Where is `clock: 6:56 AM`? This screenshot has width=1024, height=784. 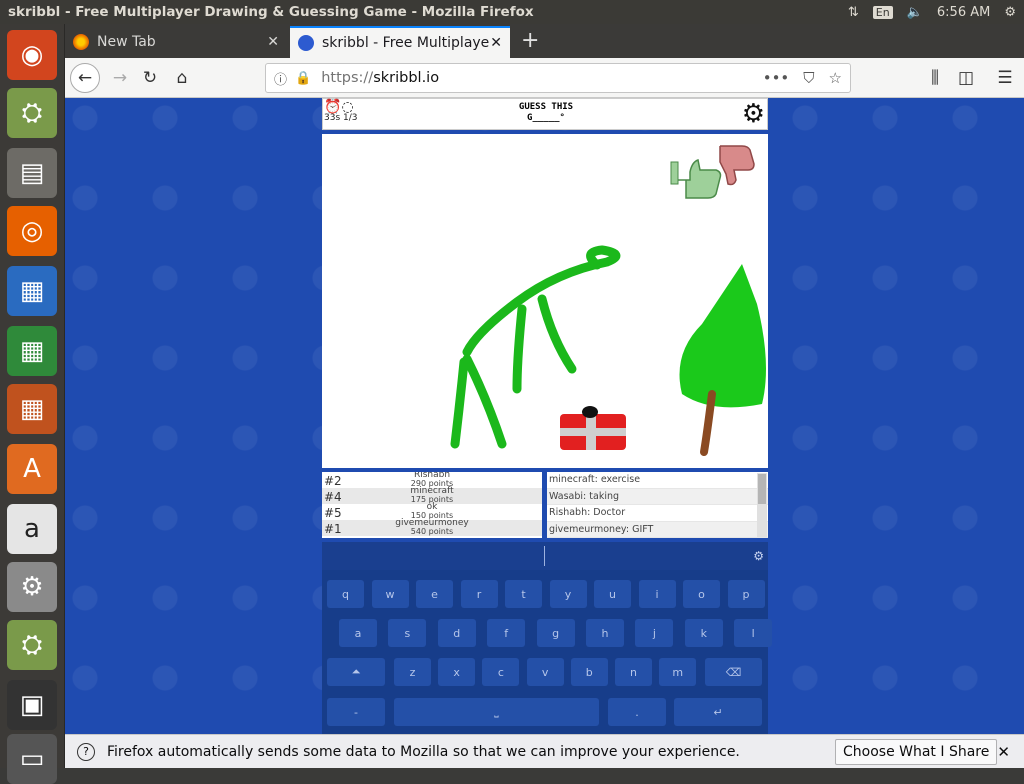 clock: 6:56 AM is located at coordinates (963, 12).